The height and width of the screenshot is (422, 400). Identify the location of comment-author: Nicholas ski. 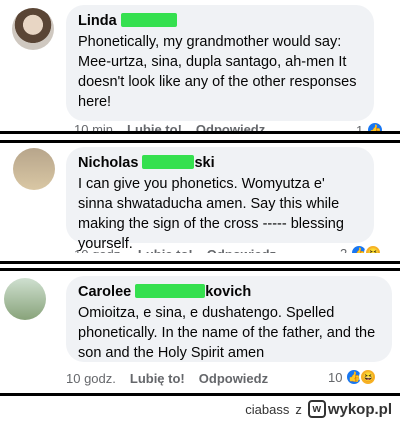
(220, 163).